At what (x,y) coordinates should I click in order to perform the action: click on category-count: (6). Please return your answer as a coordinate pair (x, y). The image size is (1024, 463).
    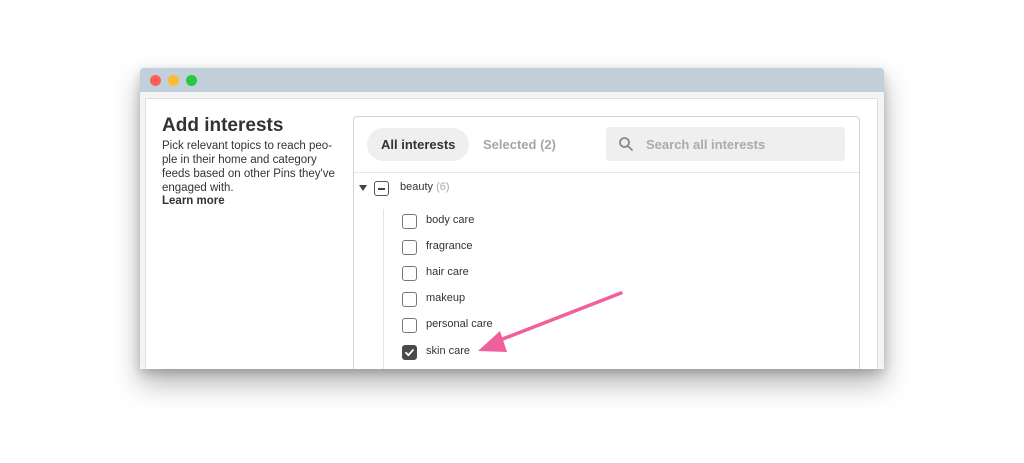
    Looking at the image, I should click on (443, 187).